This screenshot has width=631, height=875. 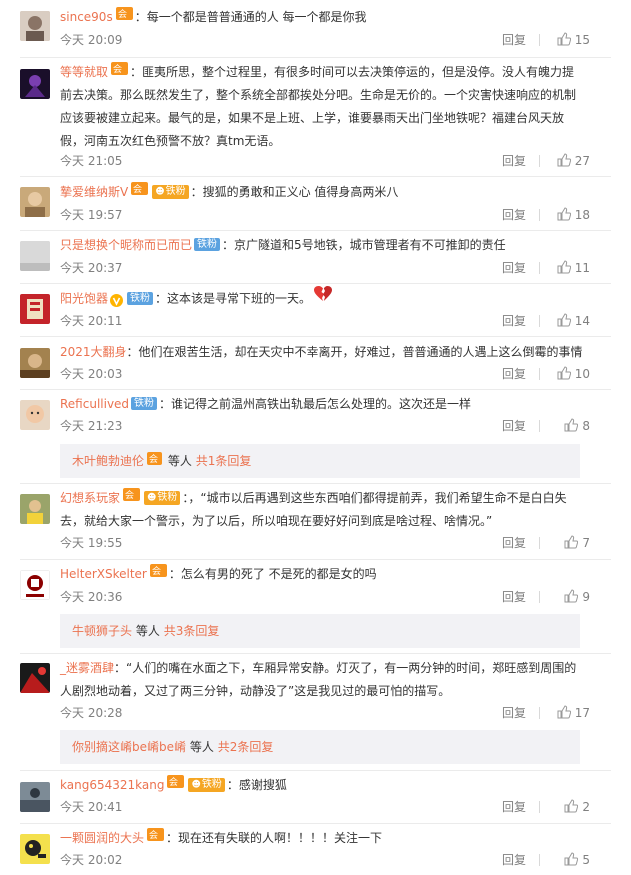 I want to click on comment-time: 今天 20:11, so click(x=91, y=321).